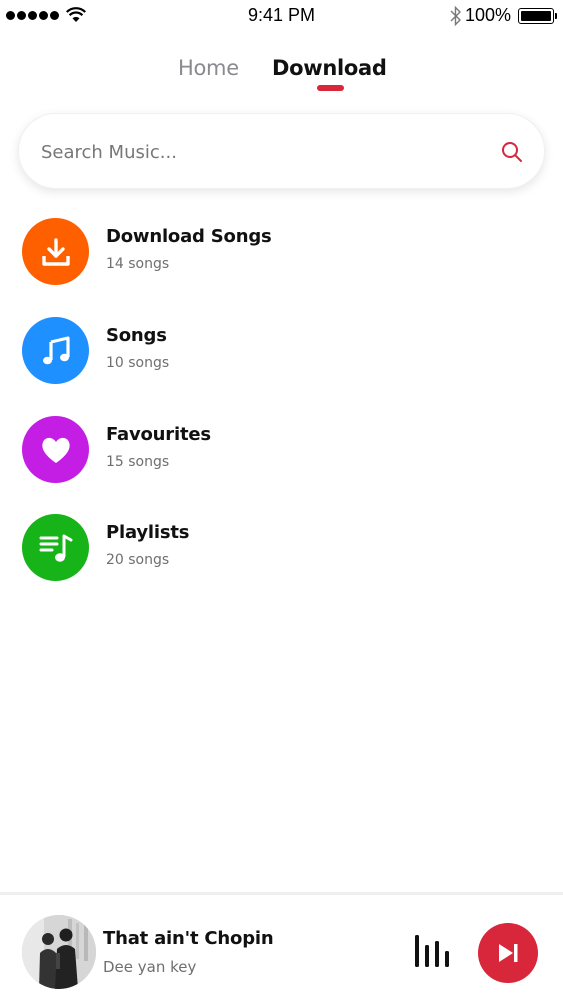 The width and height of the screenshot is (563, 1000). I want to click on music-note-icon, so click(55, 350).